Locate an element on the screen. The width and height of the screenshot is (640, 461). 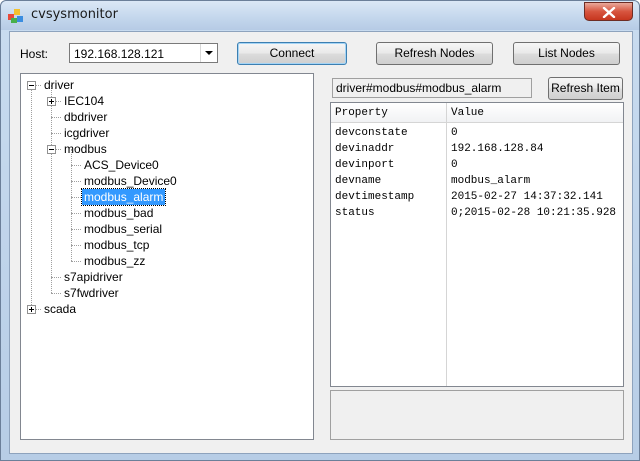
property-value: 2015-02-27 14:37:32.141 is located at coordinates (527, 197).